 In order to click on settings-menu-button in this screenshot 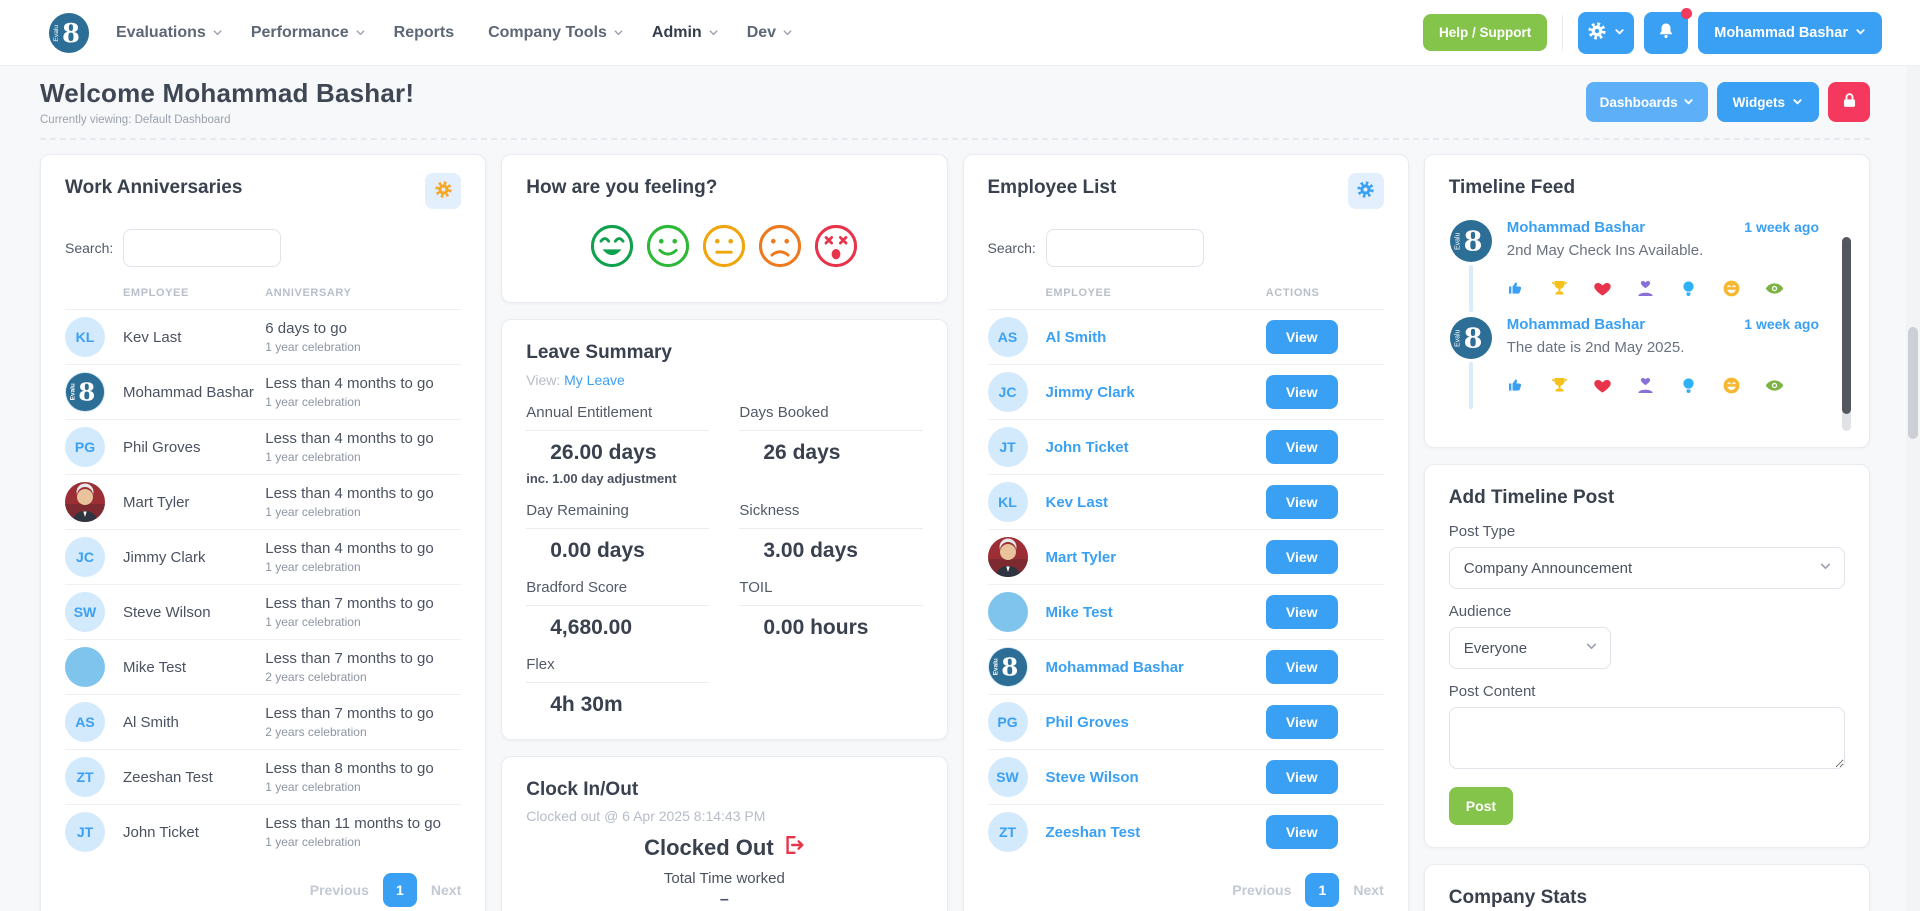, I will do `click(1606, 32)`.